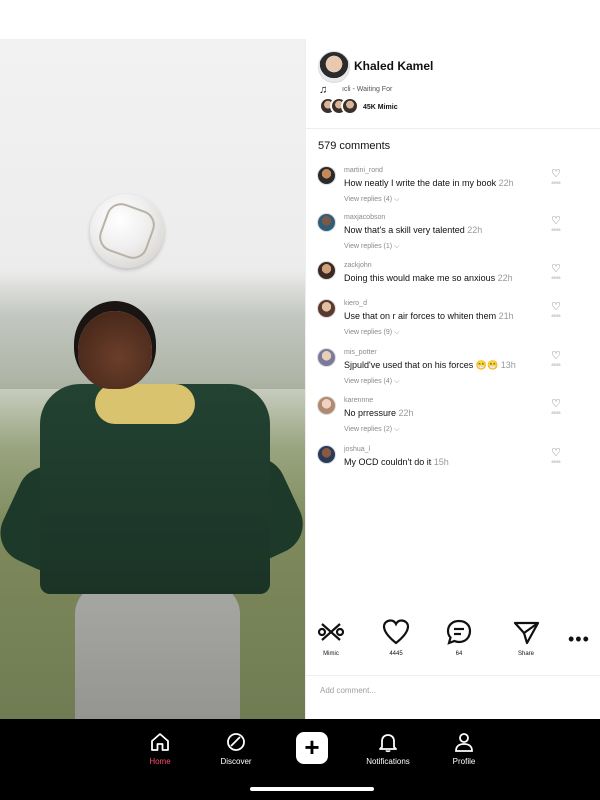 This screenshot has height=800, width=600. I want to click on home-indicator, so click(312, 789).